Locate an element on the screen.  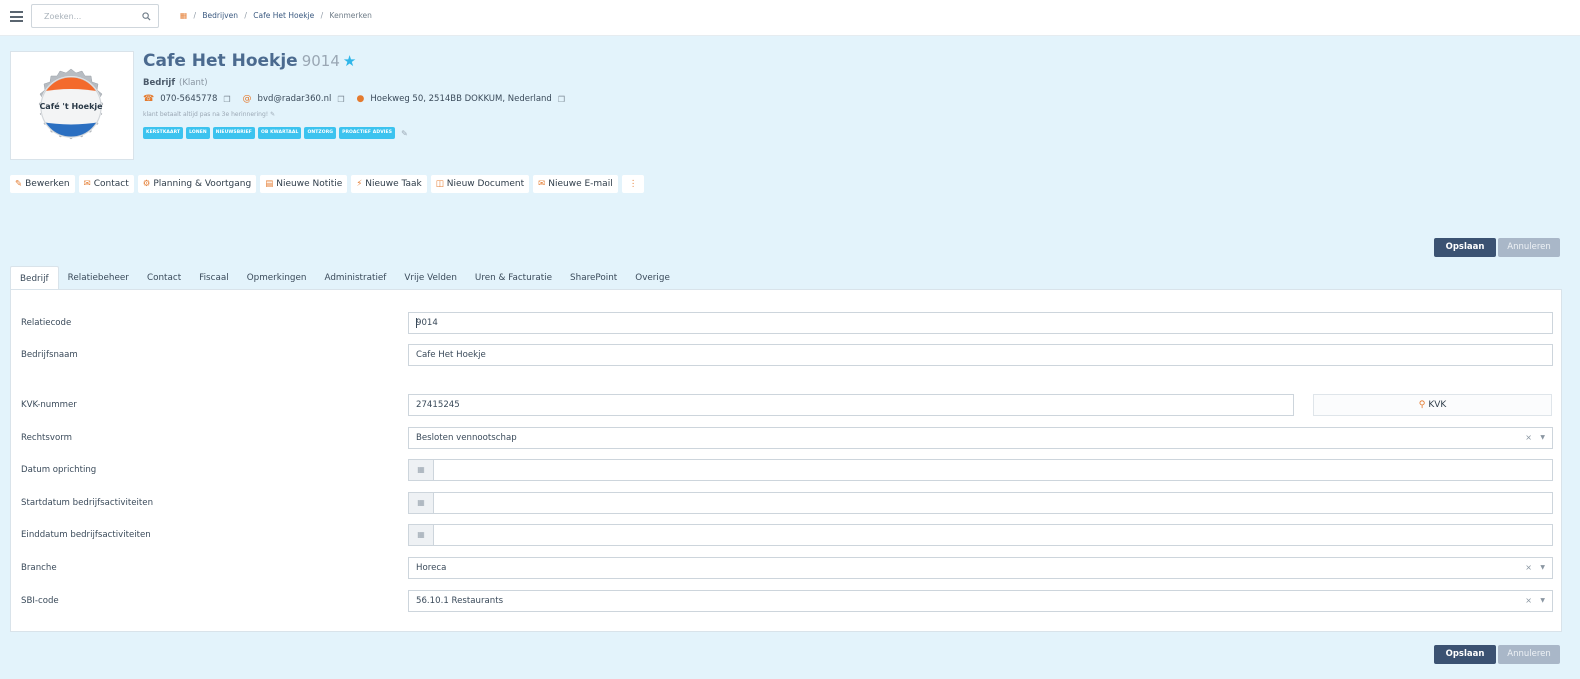
new-task-button: ⚡ Nieuwe Taak is located at coordinates (389, 184).